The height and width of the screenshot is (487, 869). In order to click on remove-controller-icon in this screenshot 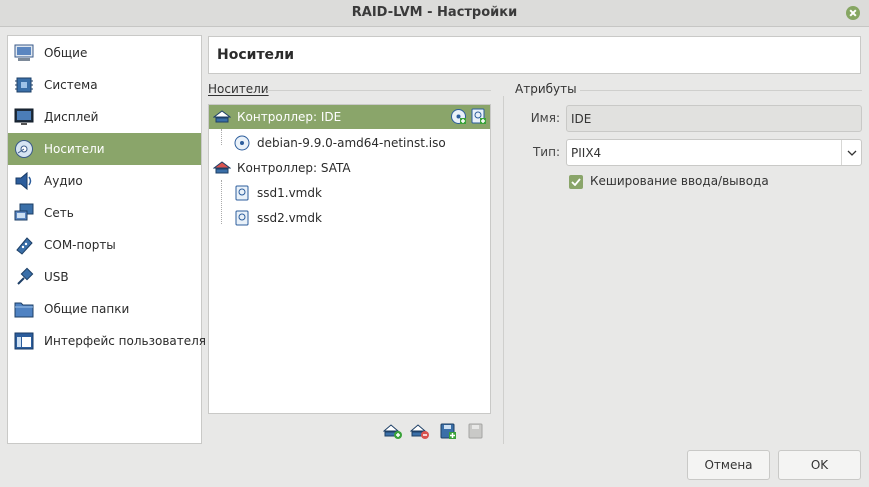, I will do `click(420, 431)`.